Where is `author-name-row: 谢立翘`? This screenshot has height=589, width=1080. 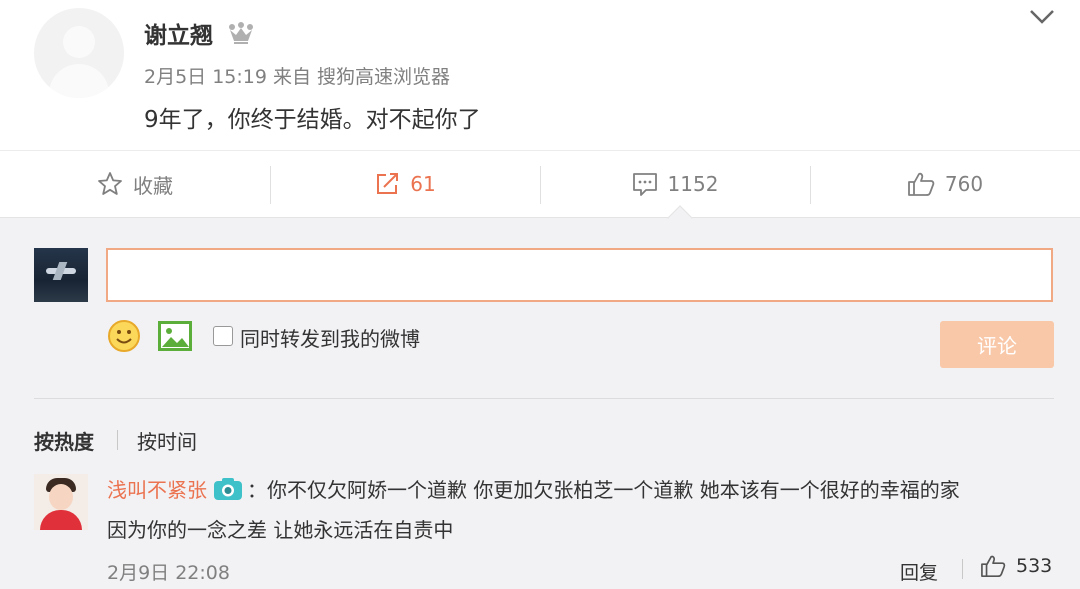
author-name-row: 谢立翘 is located at coordinates (199, 33).